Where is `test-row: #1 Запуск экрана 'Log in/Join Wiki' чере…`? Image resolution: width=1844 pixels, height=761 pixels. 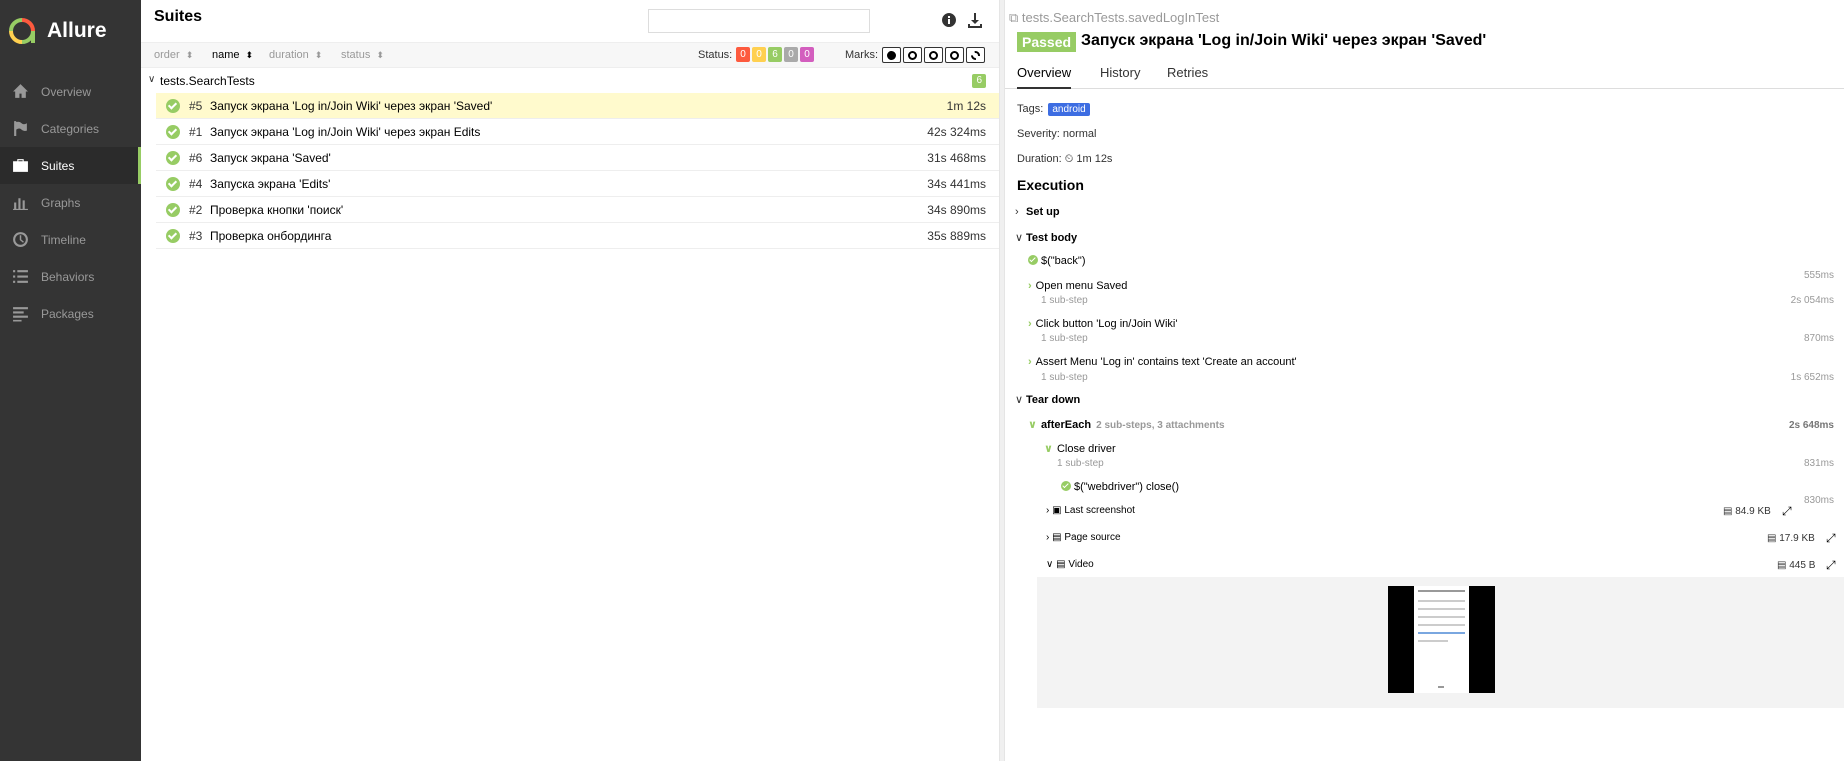 test-row: #1 Запуск экрана 'Log in/Join Wiki' чере… is located at coordinates (577, 132).